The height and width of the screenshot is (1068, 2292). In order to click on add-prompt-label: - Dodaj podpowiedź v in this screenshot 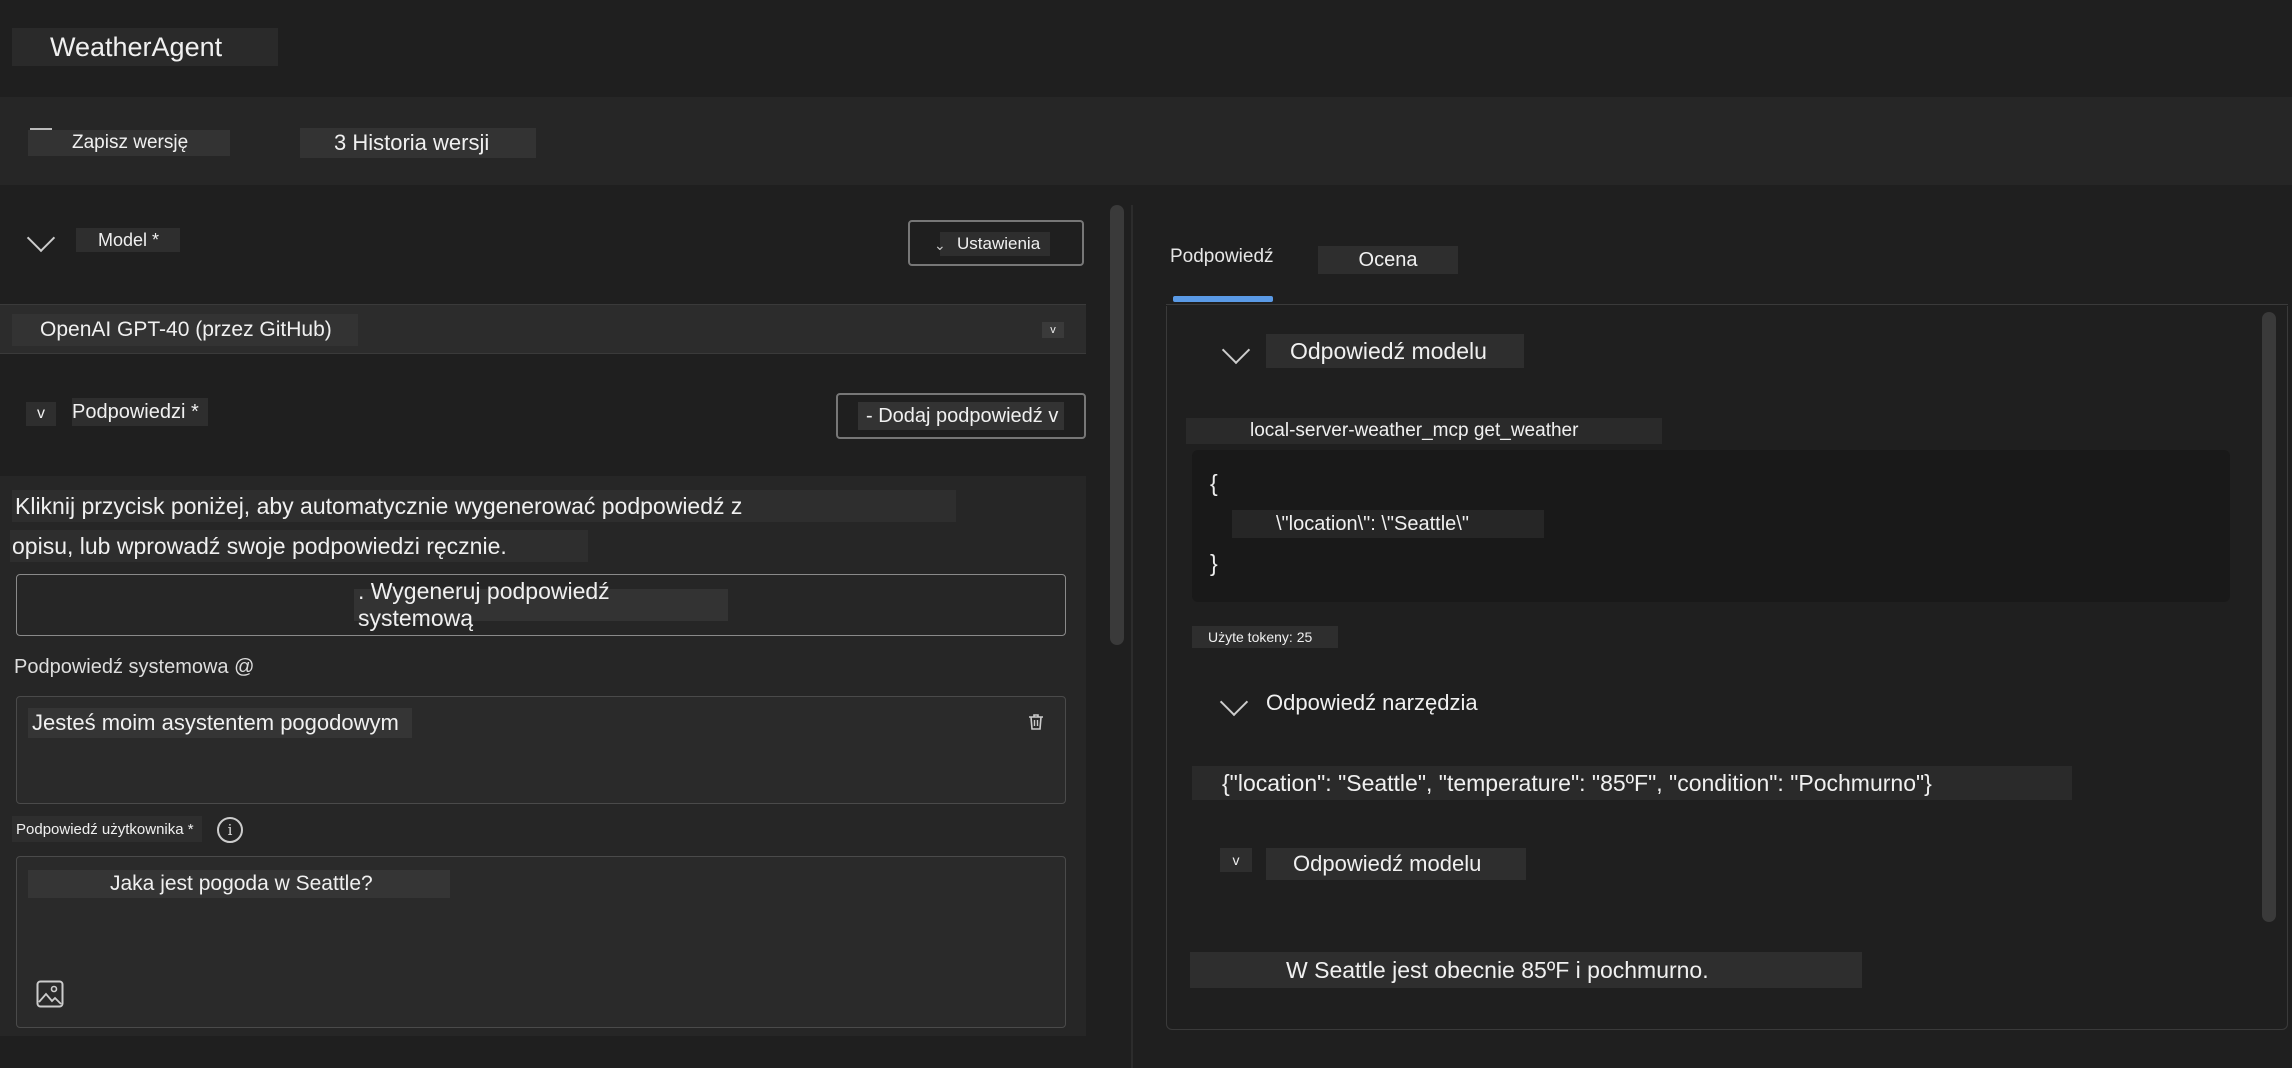, I will do `click(961, 416)`.